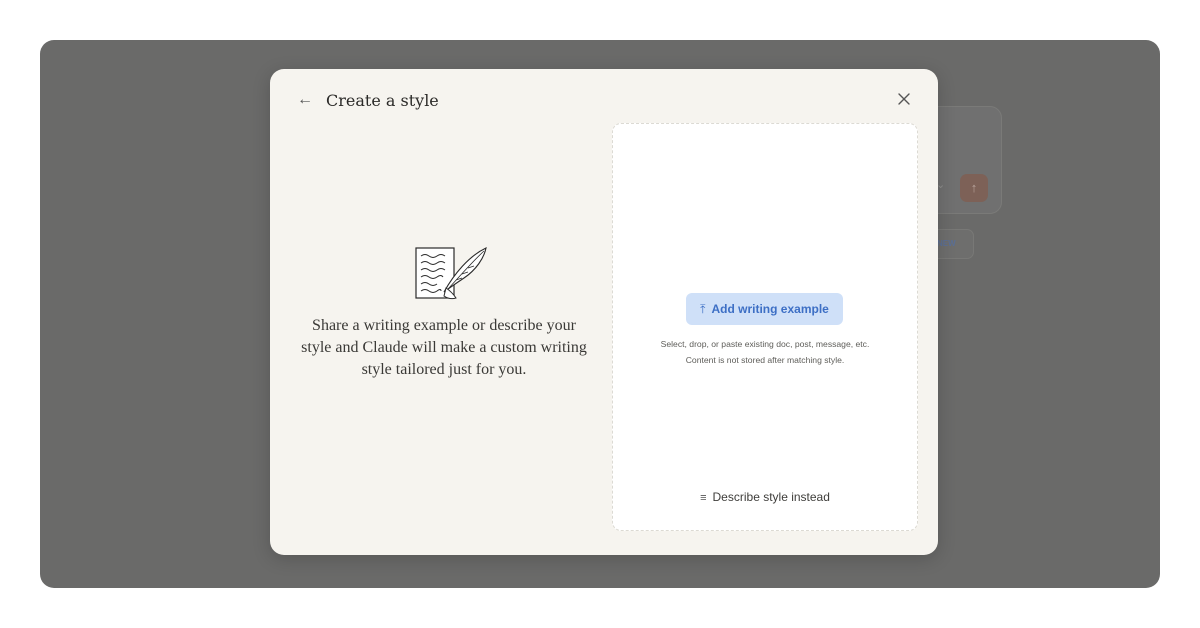 This screenshot has height=628, width=1200. Describe the element at coordinates (451, 273) in the screenshot. I see `quill-writing-illustration-icon` at that location.